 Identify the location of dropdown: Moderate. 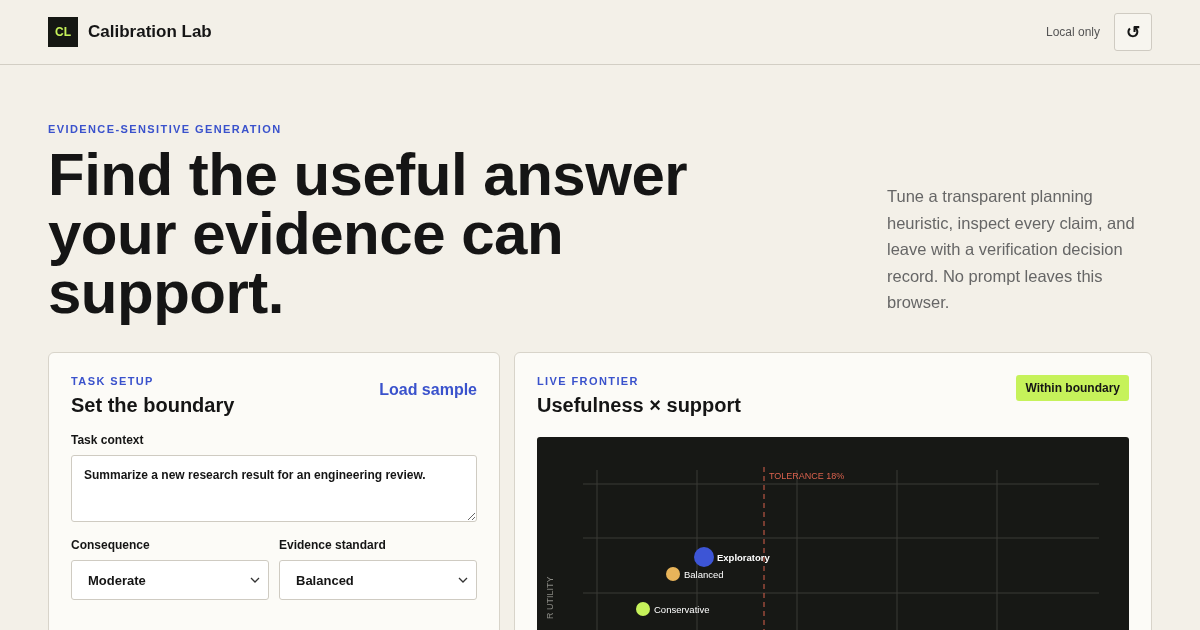
(170, 580).